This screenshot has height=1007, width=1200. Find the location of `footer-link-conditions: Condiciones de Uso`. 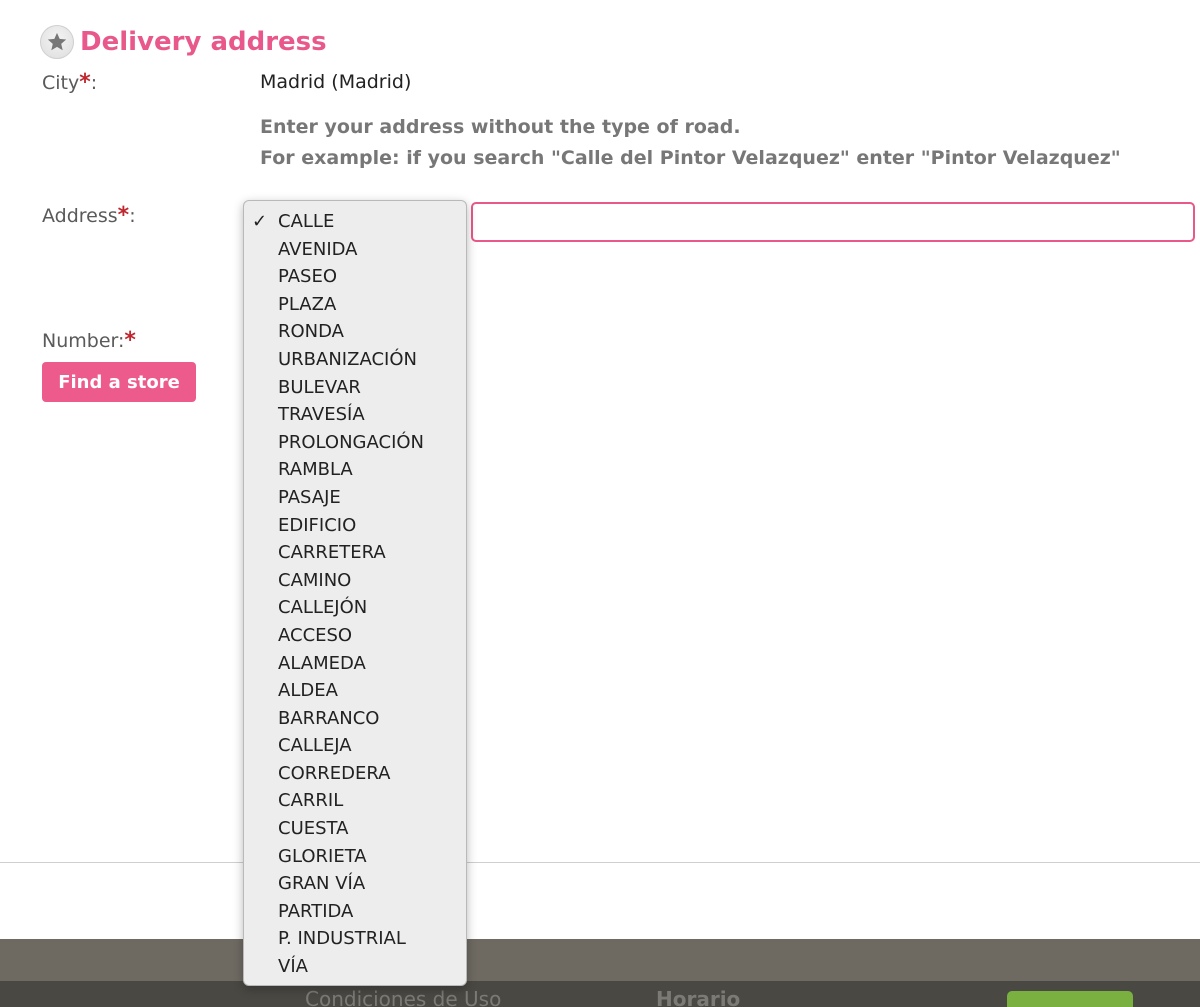

footer-link-conditions: Condiciones de Uso is located at coordinates (403, 997).